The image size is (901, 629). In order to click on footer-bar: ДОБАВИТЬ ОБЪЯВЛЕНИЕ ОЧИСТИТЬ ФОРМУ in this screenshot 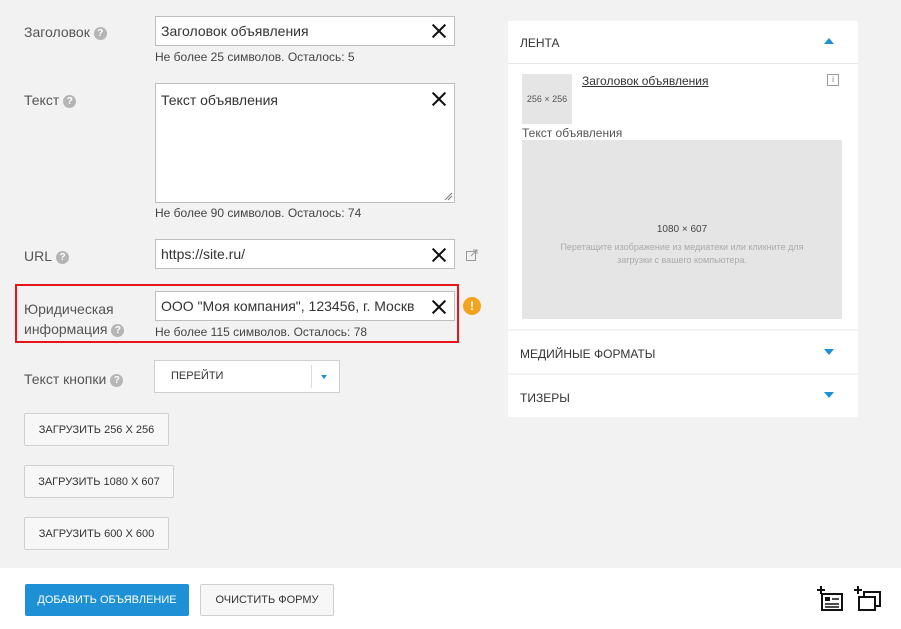, I will do `click(450, 598)`.